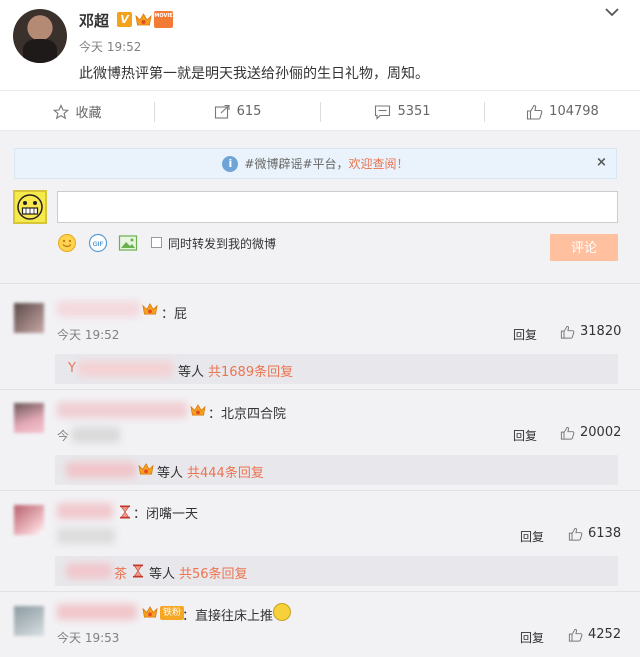 This screenshot has height=657, width=640. What do you see at coordinates (94, 20) in the screenshot?
I see `author-name: 邓超` at bounding box center [94, 20].